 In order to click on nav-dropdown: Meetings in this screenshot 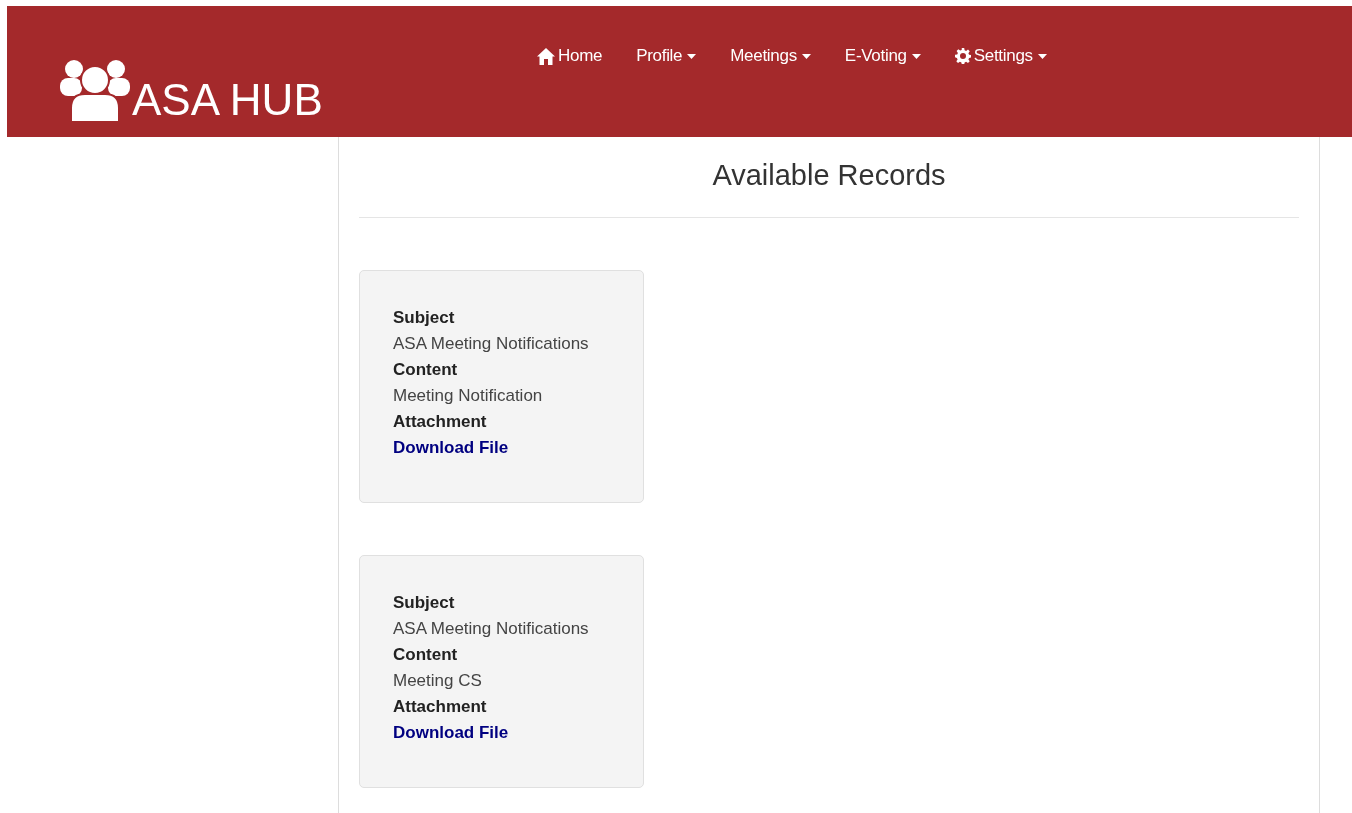, I will do `click(770, 56)`.